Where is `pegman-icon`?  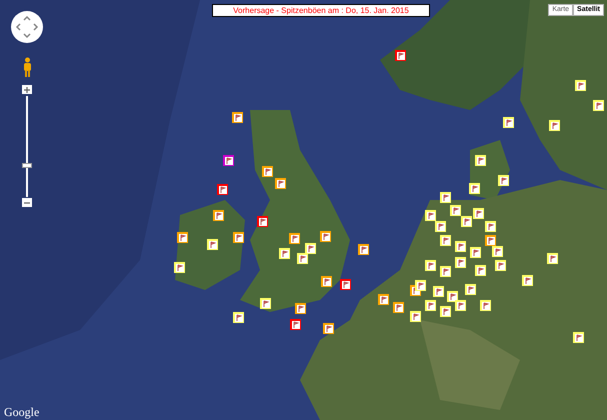
pegman-icon is located at coordinates (27, 67).